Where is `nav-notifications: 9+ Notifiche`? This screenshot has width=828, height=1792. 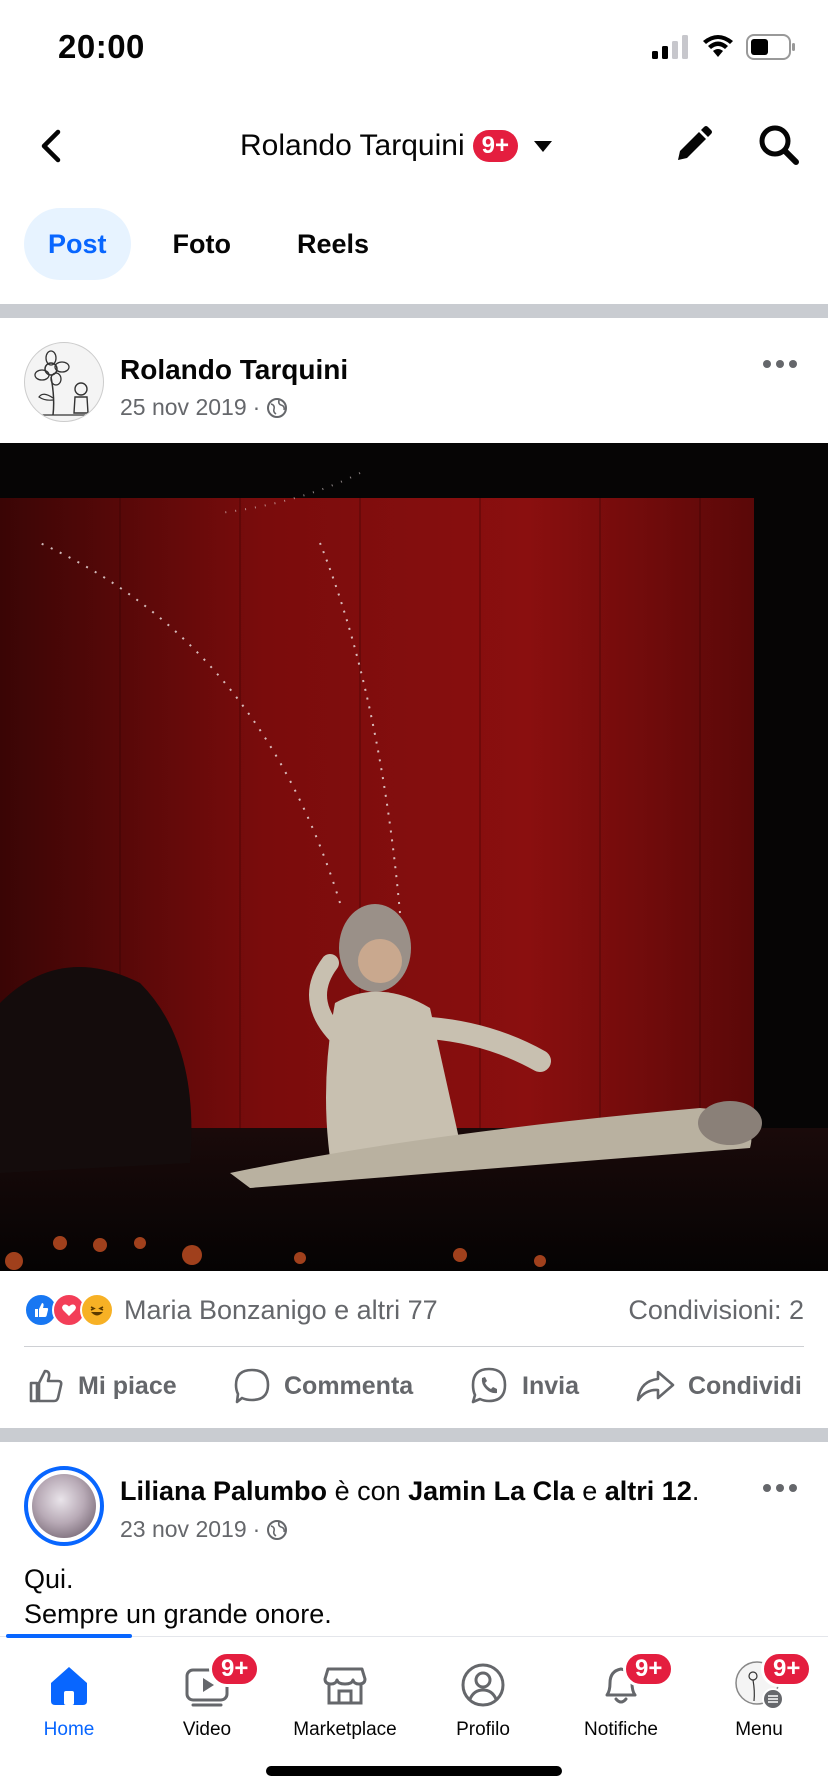 nav-notifications: 9+ Notifiche is located at coordinates (621, 1692).